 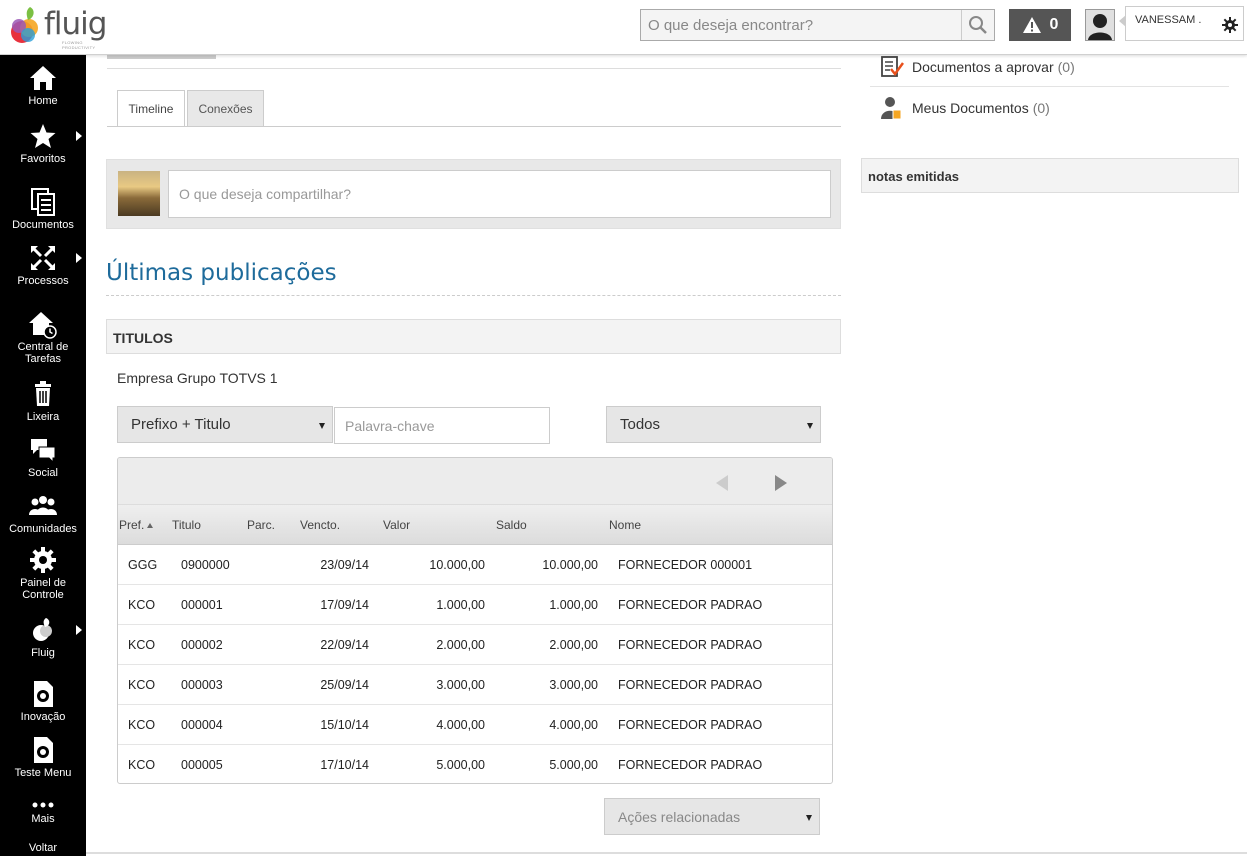 I want to click on user-avatar, so click(x=1100, y=25).